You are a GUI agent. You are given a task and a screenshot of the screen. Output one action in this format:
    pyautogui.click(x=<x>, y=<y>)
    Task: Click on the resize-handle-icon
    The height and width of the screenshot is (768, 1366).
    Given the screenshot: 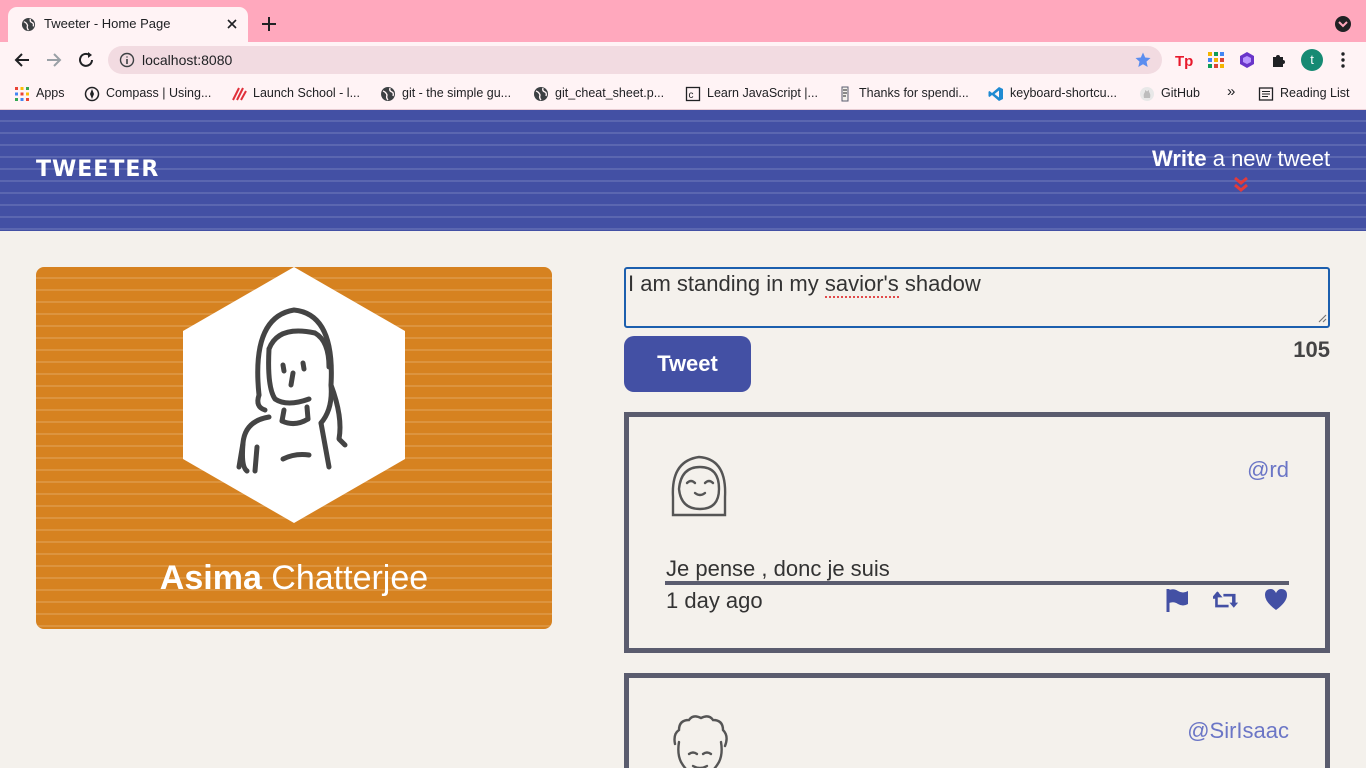 What is the action you would take?
    pyautogui.click(x=1322, y=318)
    